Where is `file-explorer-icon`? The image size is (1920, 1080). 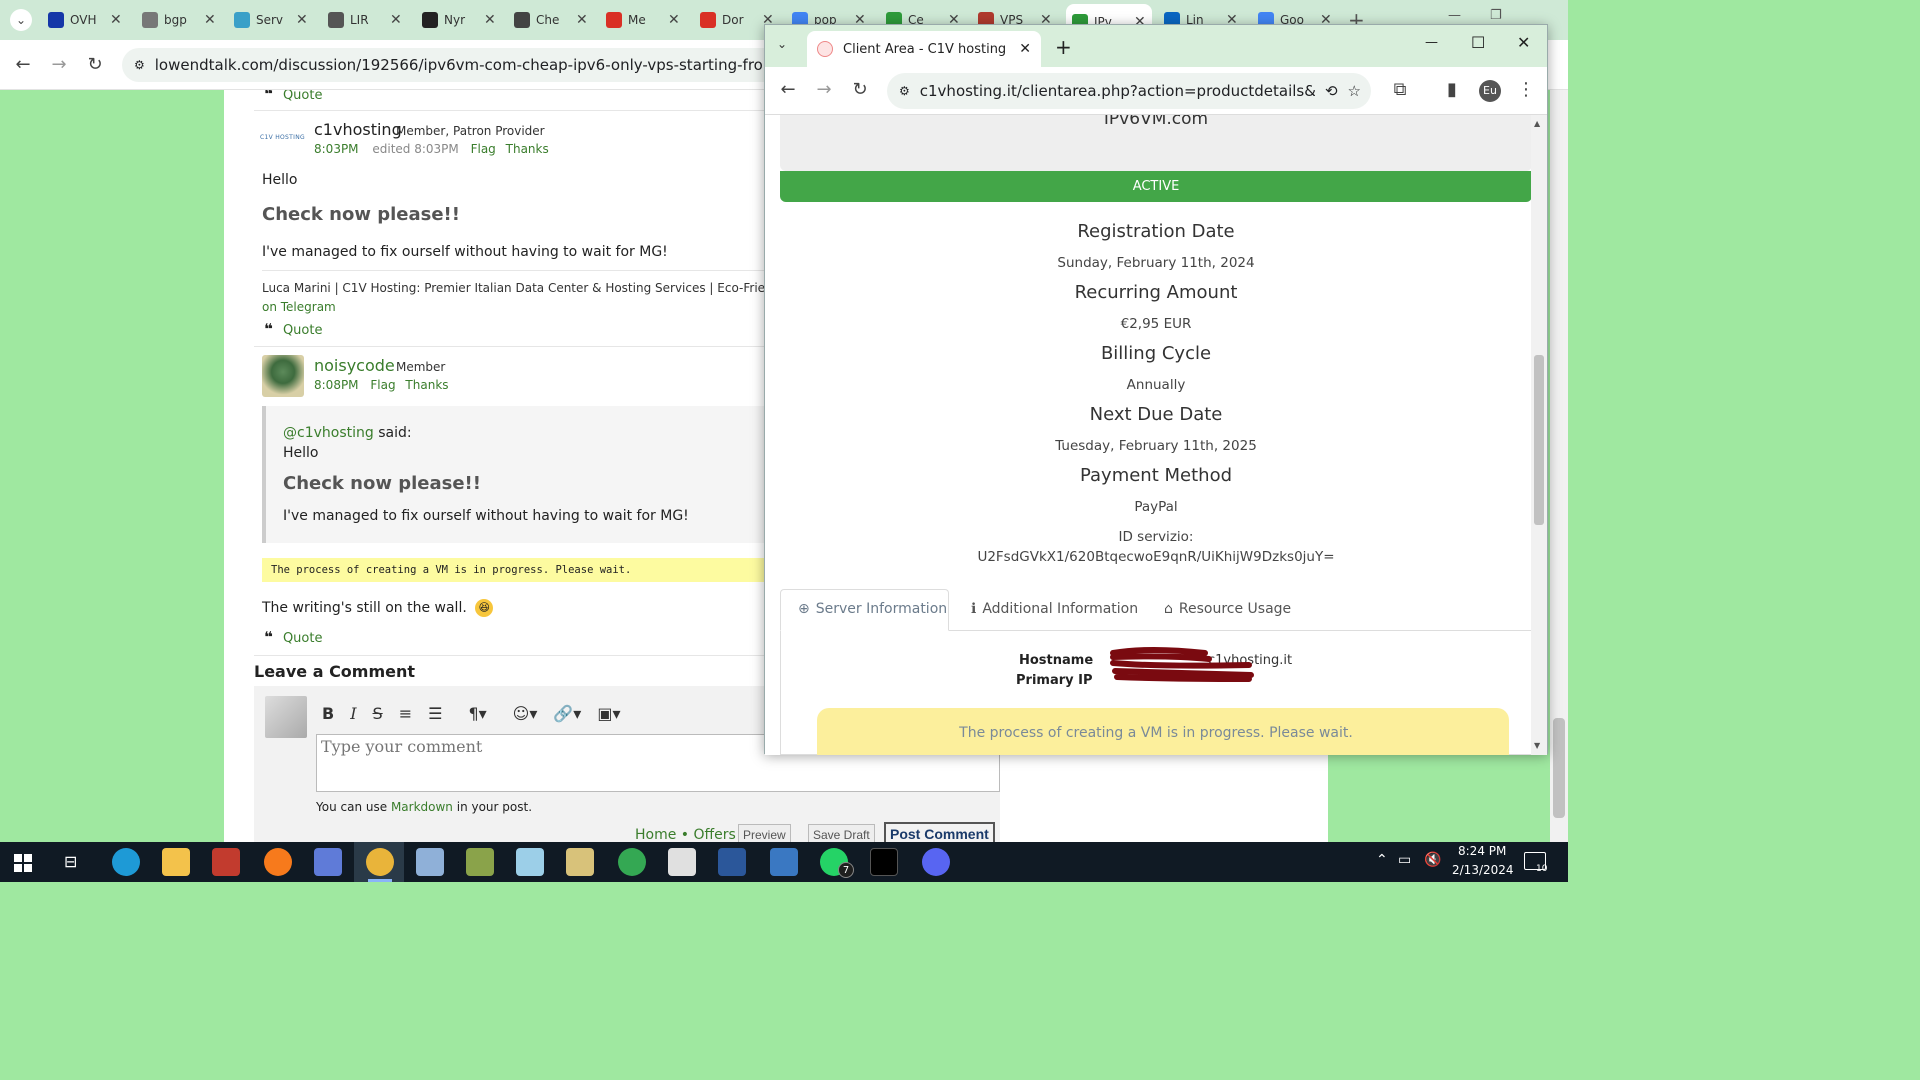
file-explorer-icon is located at coordinates (176, 862).